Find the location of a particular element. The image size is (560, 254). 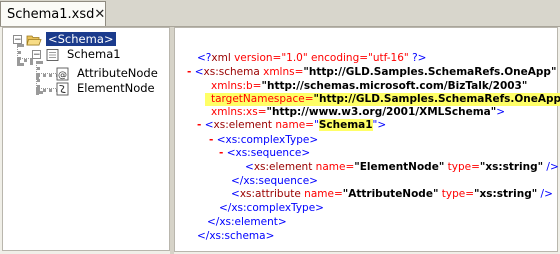

tab-title: Schema1.xsd is located at coordinates (51, 14).